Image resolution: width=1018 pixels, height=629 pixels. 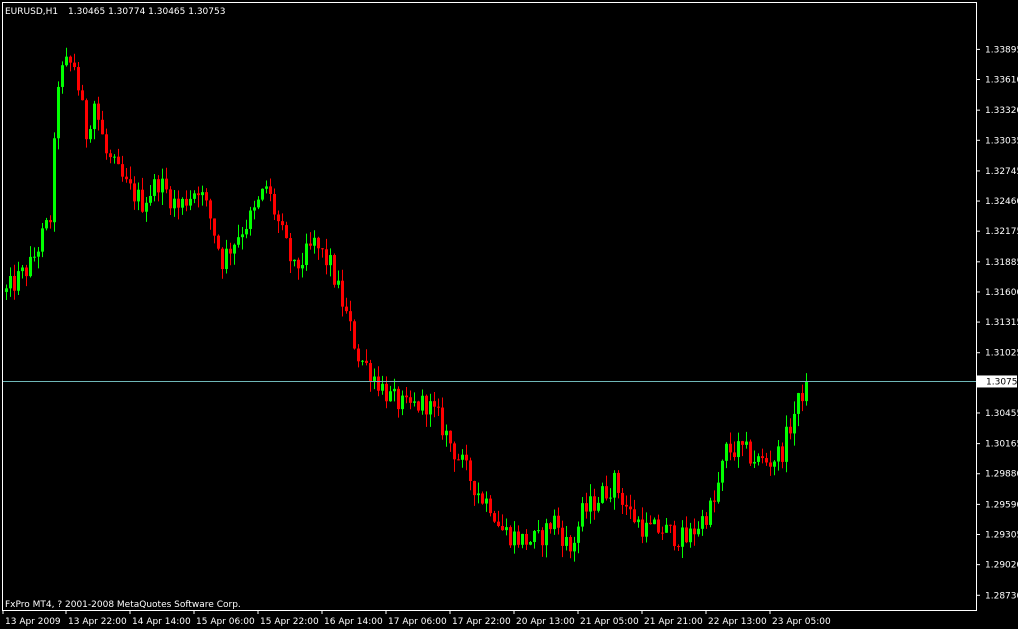 What do you see at coordinates (801, 622) in the screenshot?
I see `time-tick-label: 23 Apr 05:00` at bounding box center [801, 622].